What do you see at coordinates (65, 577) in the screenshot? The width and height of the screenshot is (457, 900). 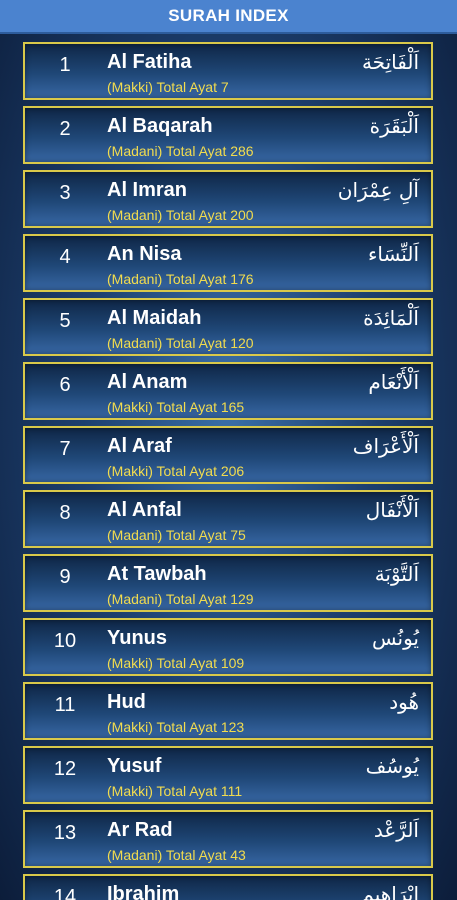 I see `surah-number: 9` at bounding box center [65, 577].